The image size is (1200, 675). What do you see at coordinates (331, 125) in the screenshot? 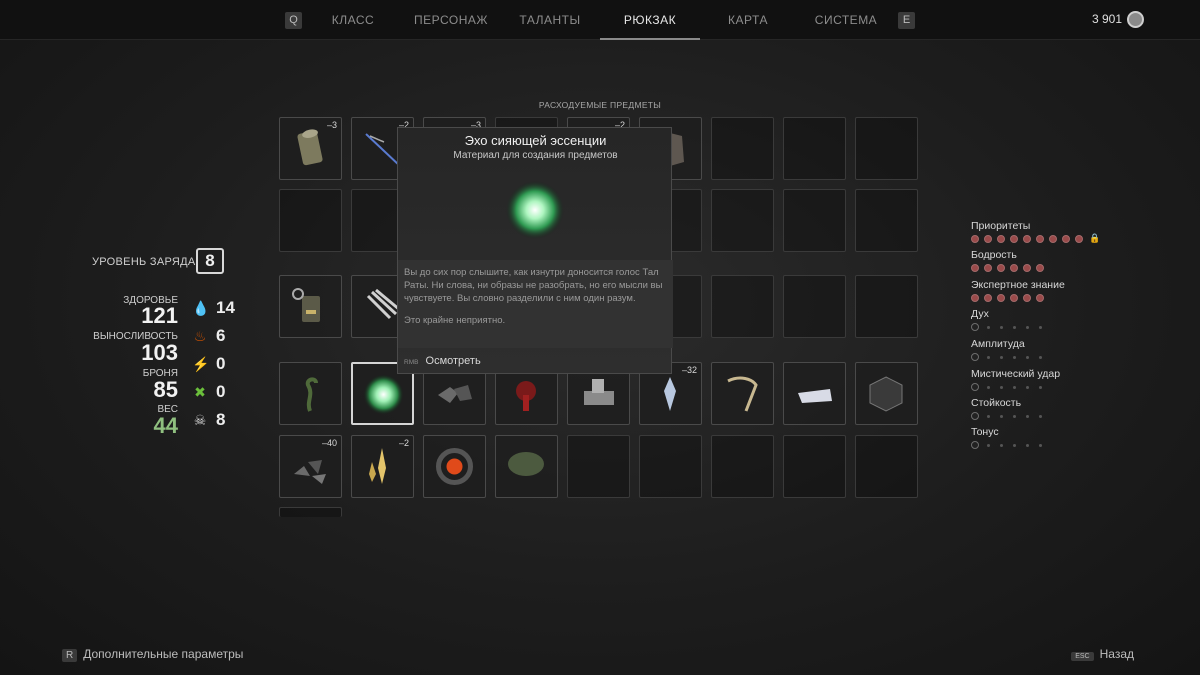
I see `item-quantity: –3` at bounding box center [331, 125].